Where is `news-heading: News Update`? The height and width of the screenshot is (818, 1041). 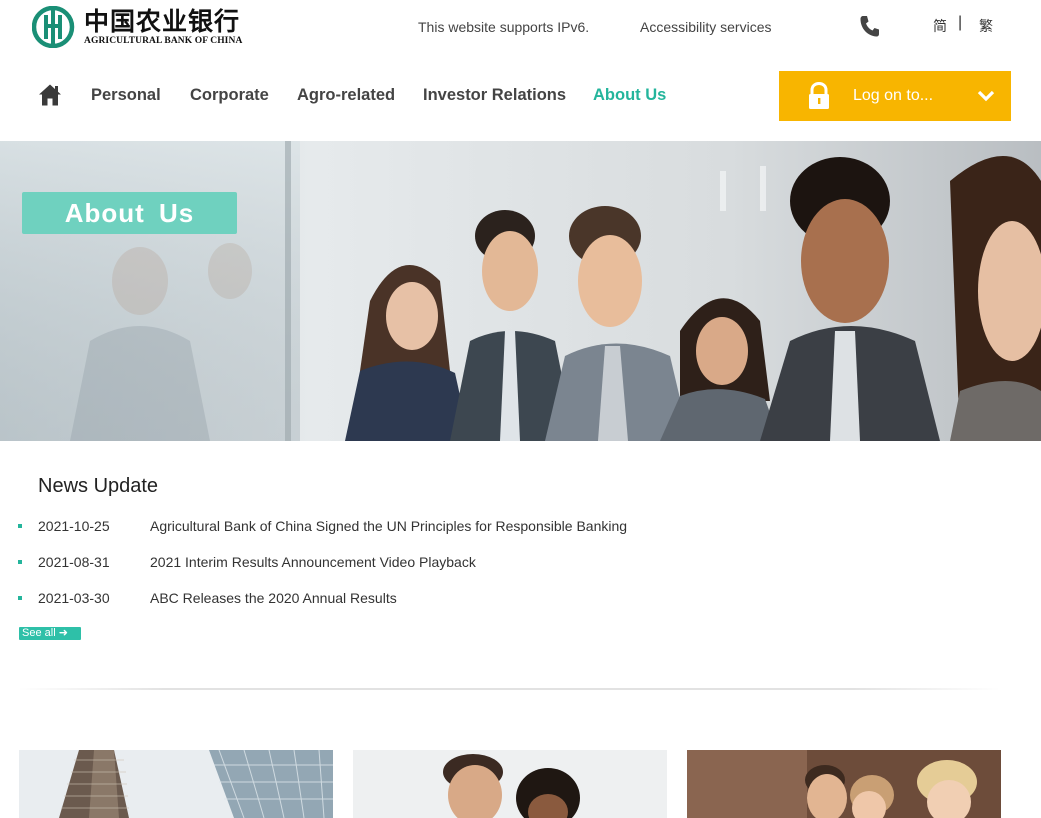
news-heading: News Update is located at coordinates (98, 486).